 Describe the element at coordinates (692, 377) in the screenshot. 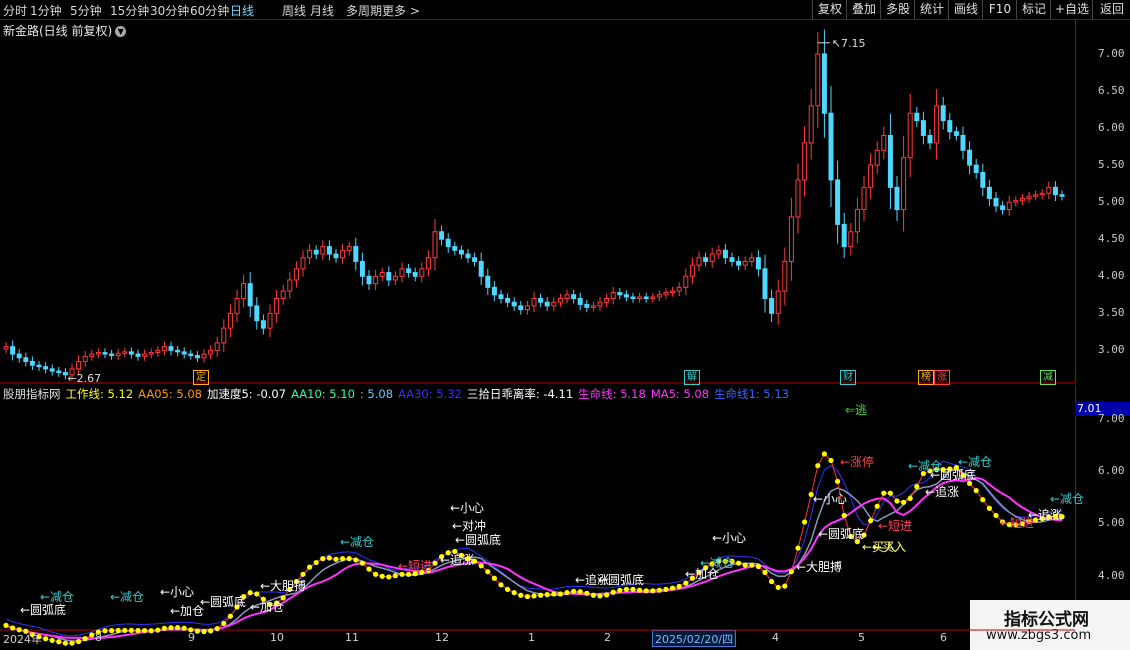

I see `event-marker-1: 解` at that location.